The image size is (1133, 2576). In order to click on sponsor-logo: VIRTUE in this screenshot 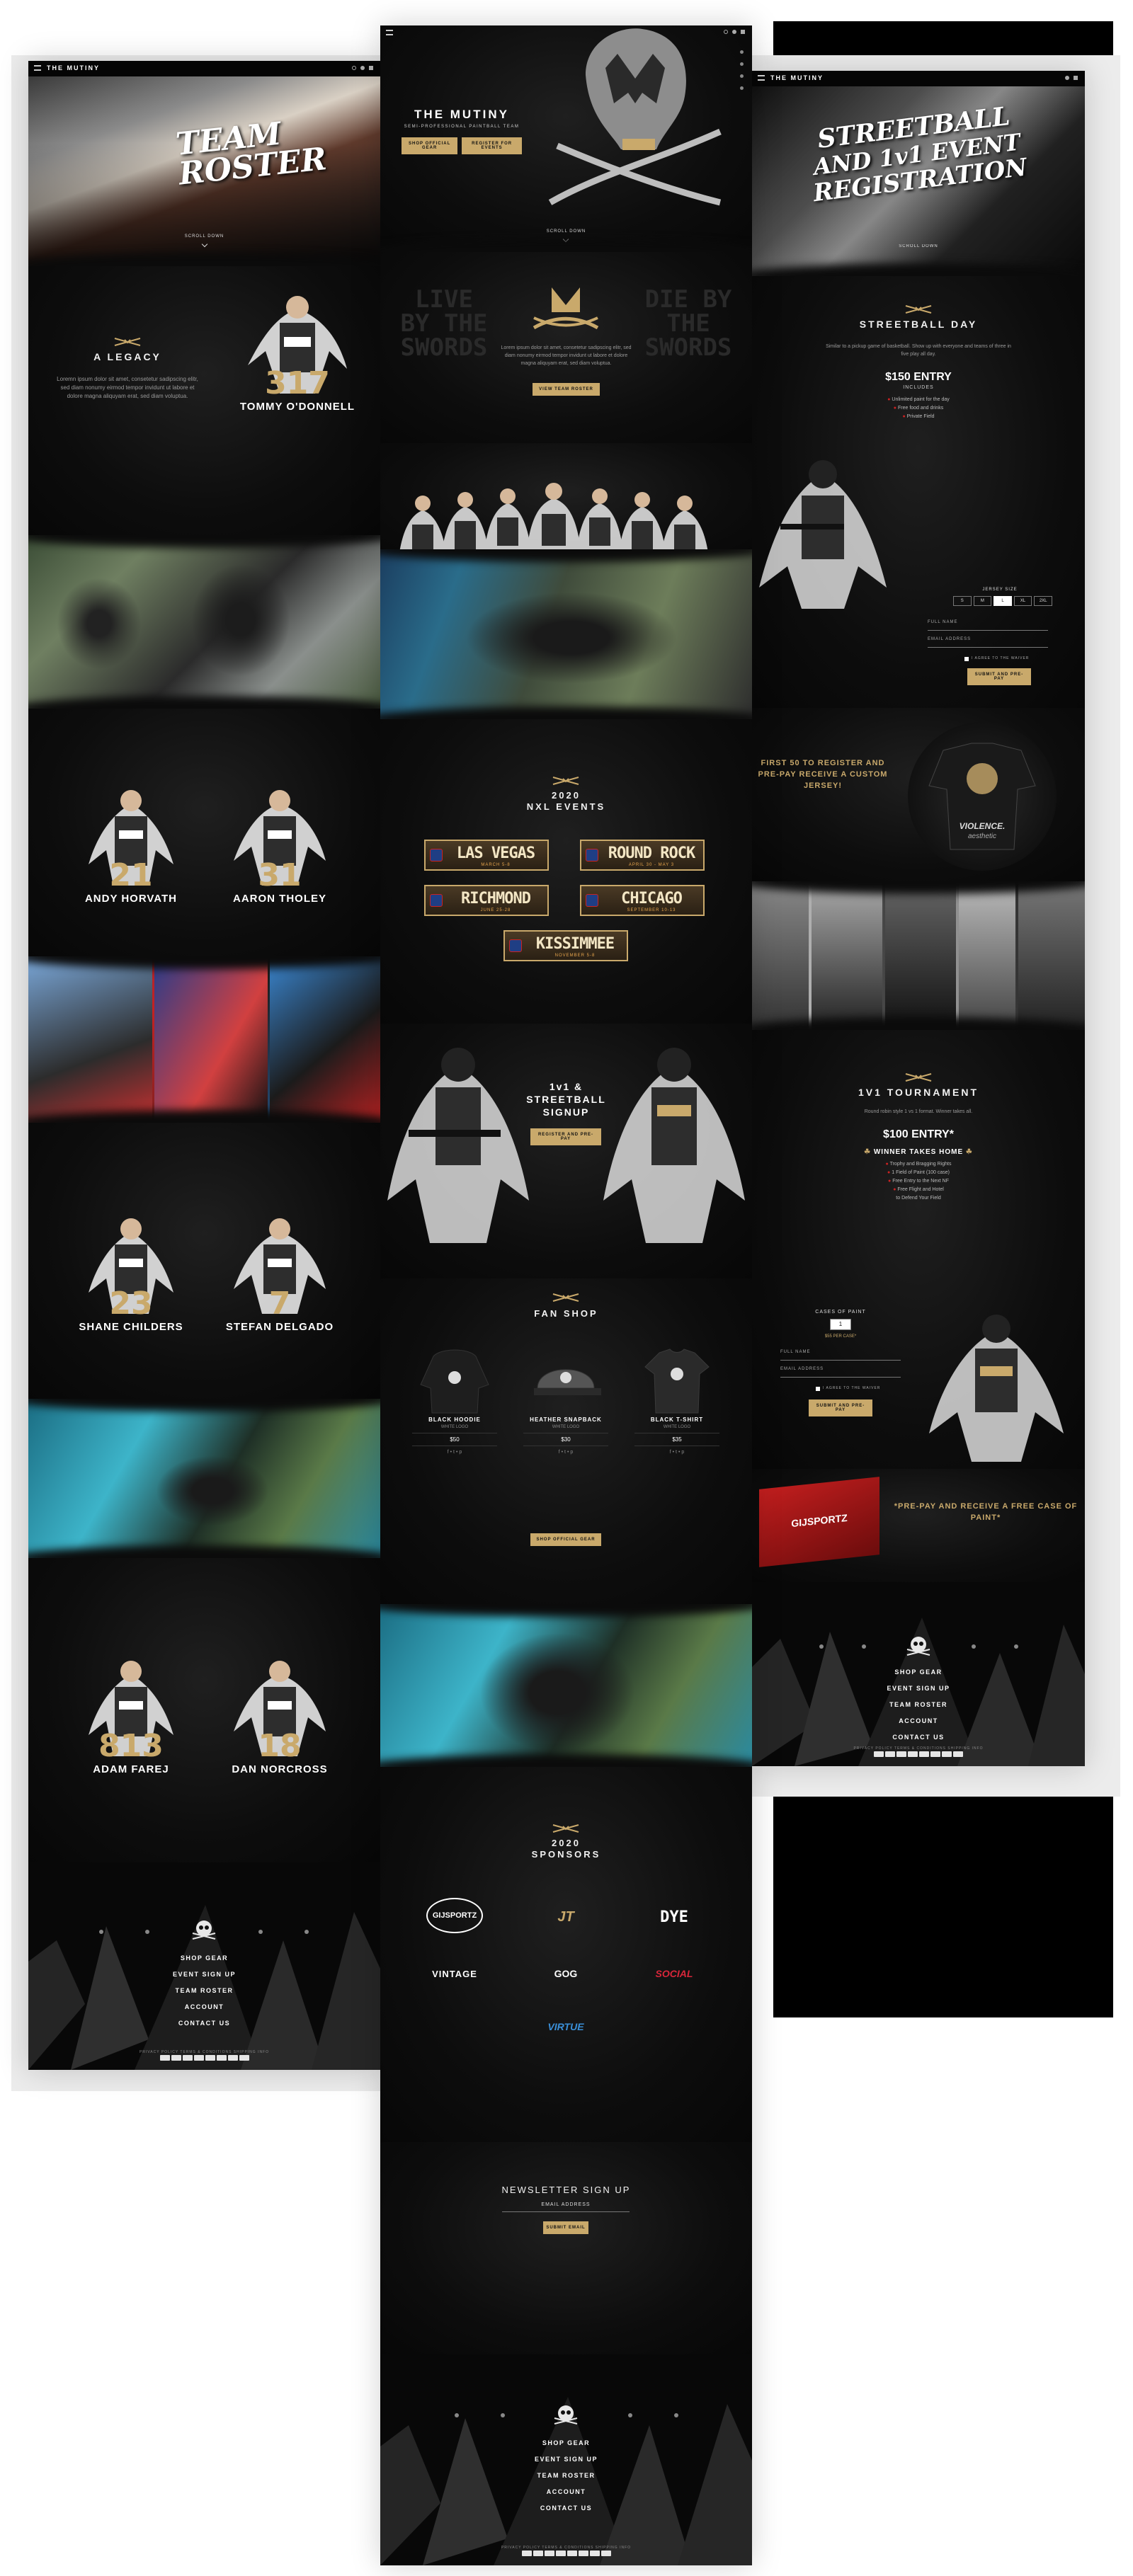, I will do `click(566, 2026)`.